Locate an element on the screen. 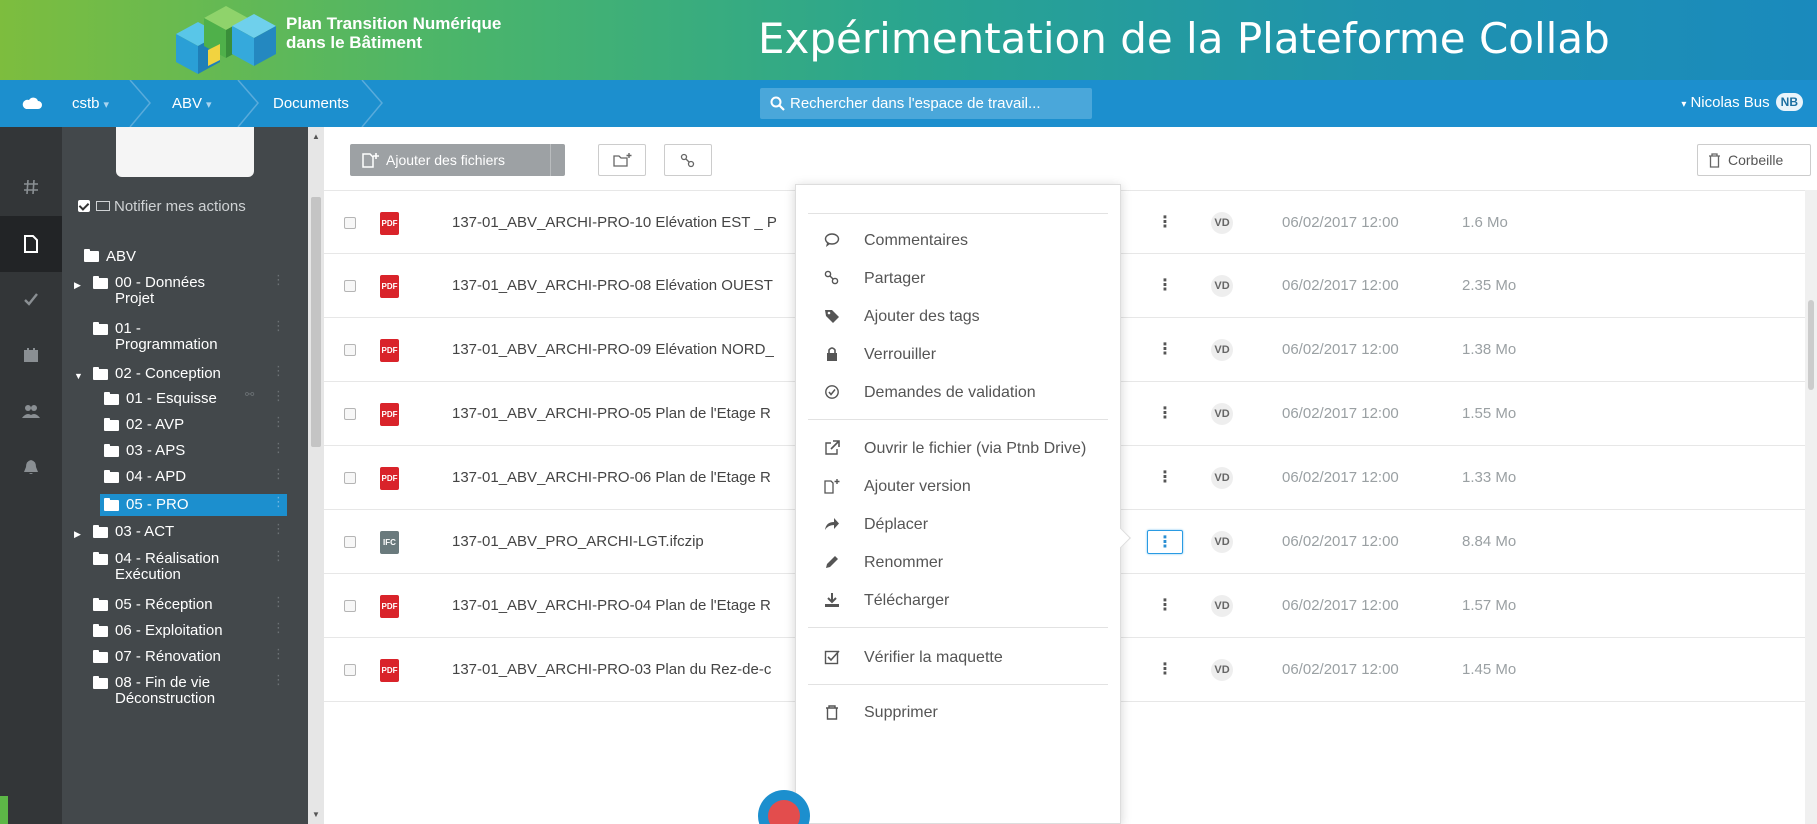 Image resolution: width=1817 pixels, height=824 pixels. sidebar-scrollbar: ▲ ▼ is located at coordinates (316, 475).